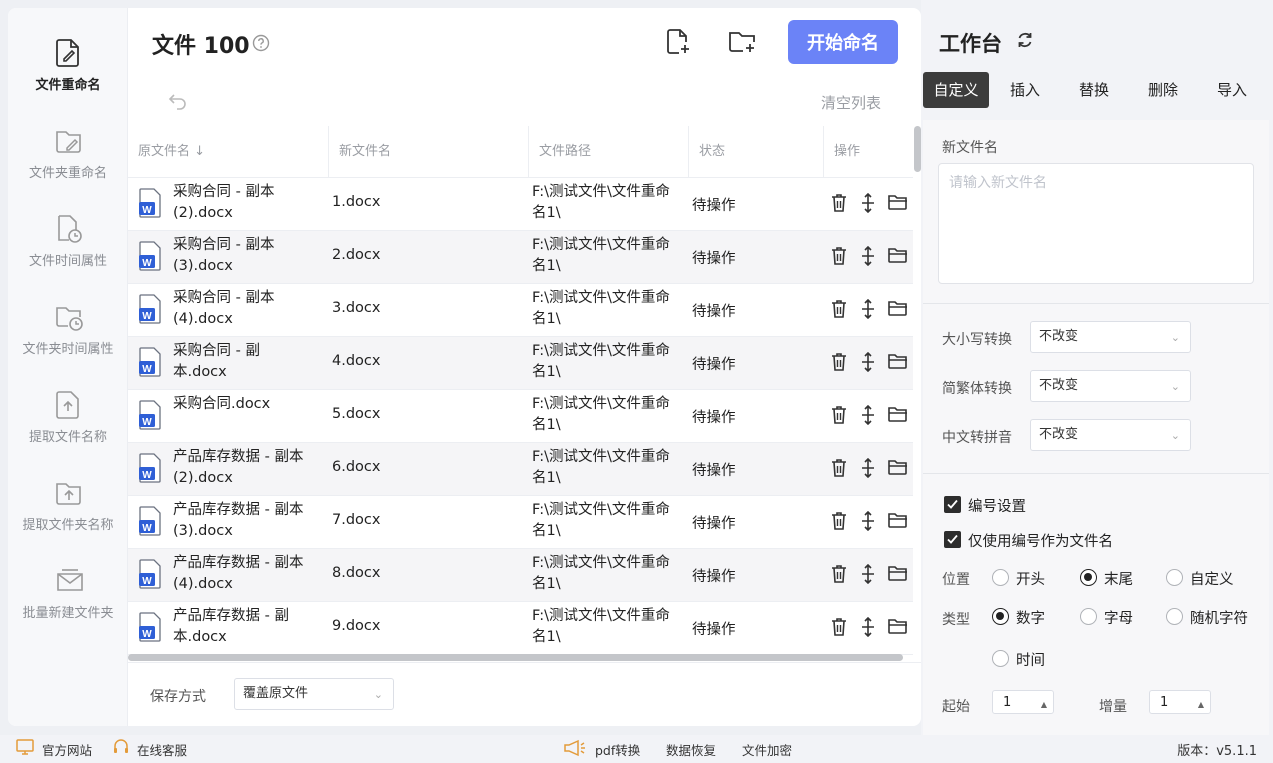 This screenshot has width=1273, height=763. What do you see at coordinates (162, 749) in the screenshot?
I see `online-support-link: 在线客服` at bounding box center [162, 749].